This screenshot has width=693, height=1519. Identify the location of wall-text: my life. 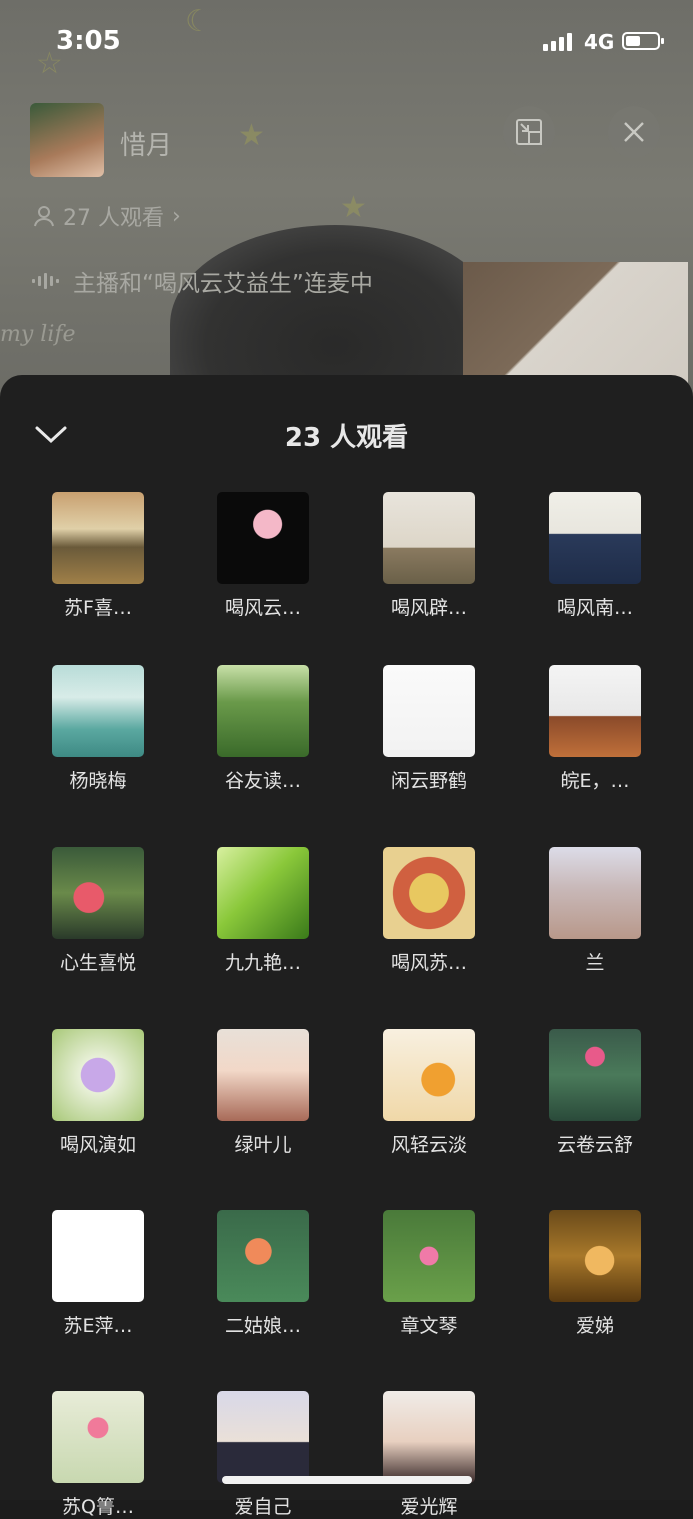
(38, 334).